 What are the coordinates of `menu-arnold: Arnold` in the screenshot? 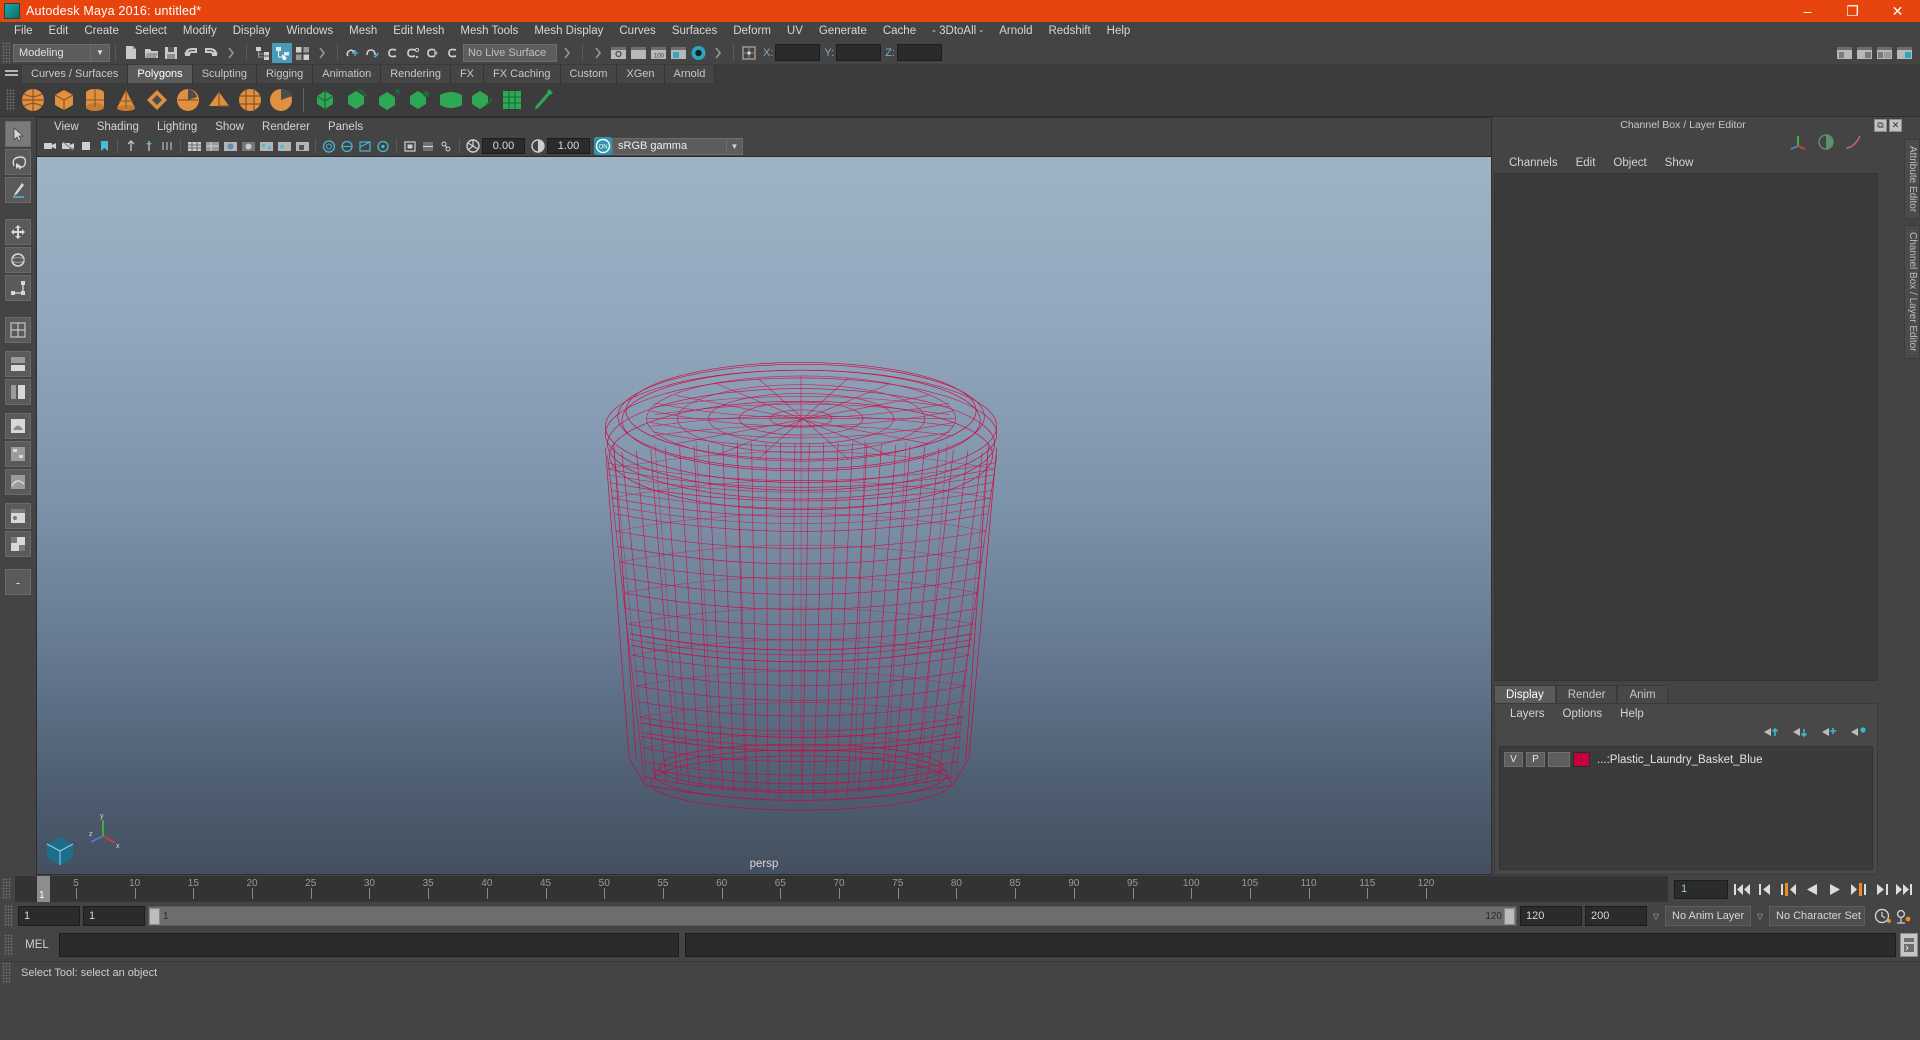 It's located at (1015, 31).